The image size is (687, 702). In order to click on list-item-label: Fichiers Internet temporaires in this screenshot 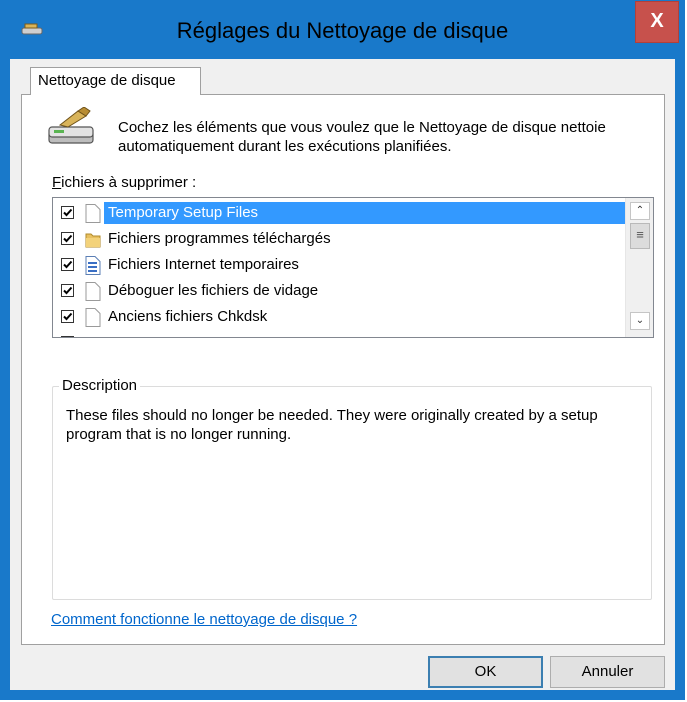, I will do `click(203, 264)`.